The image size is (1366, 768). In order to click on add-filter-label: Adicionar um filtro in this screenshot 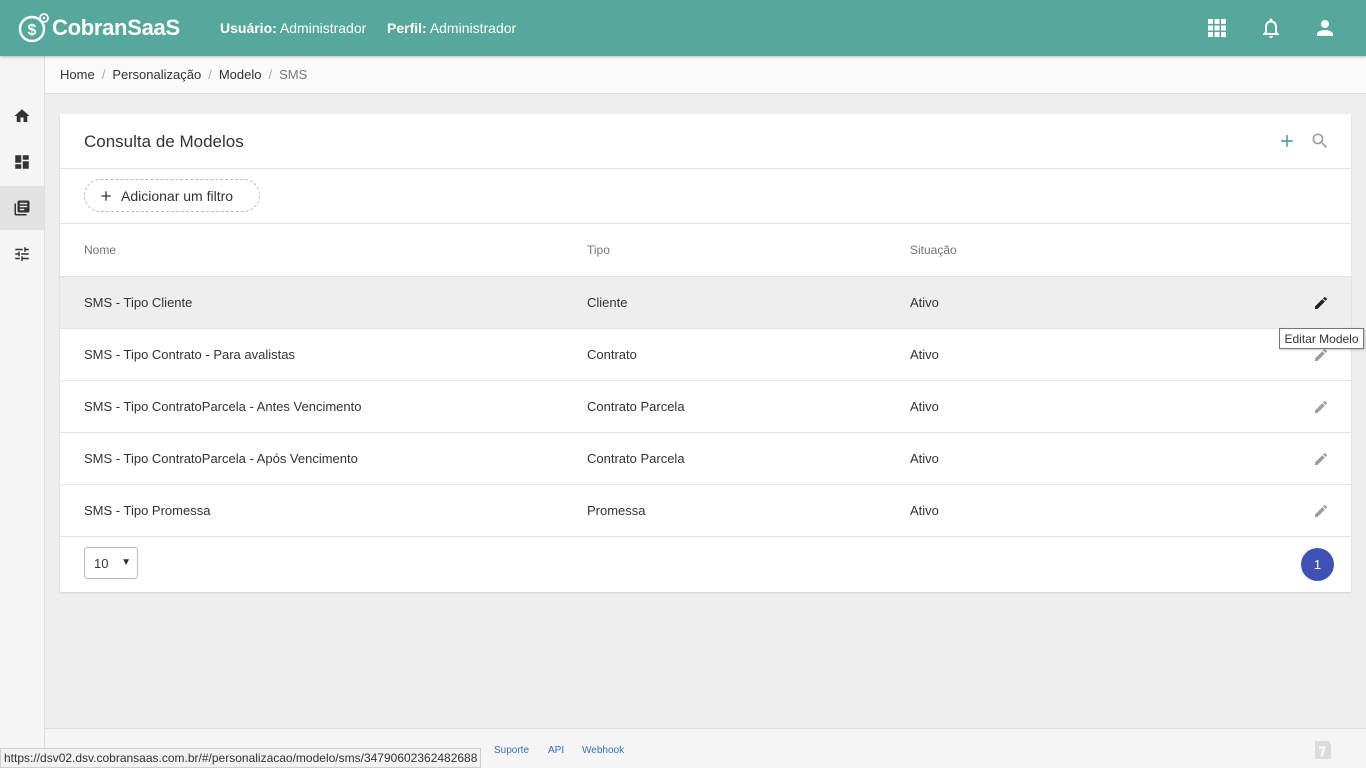, I will do `click(177, 195)`.